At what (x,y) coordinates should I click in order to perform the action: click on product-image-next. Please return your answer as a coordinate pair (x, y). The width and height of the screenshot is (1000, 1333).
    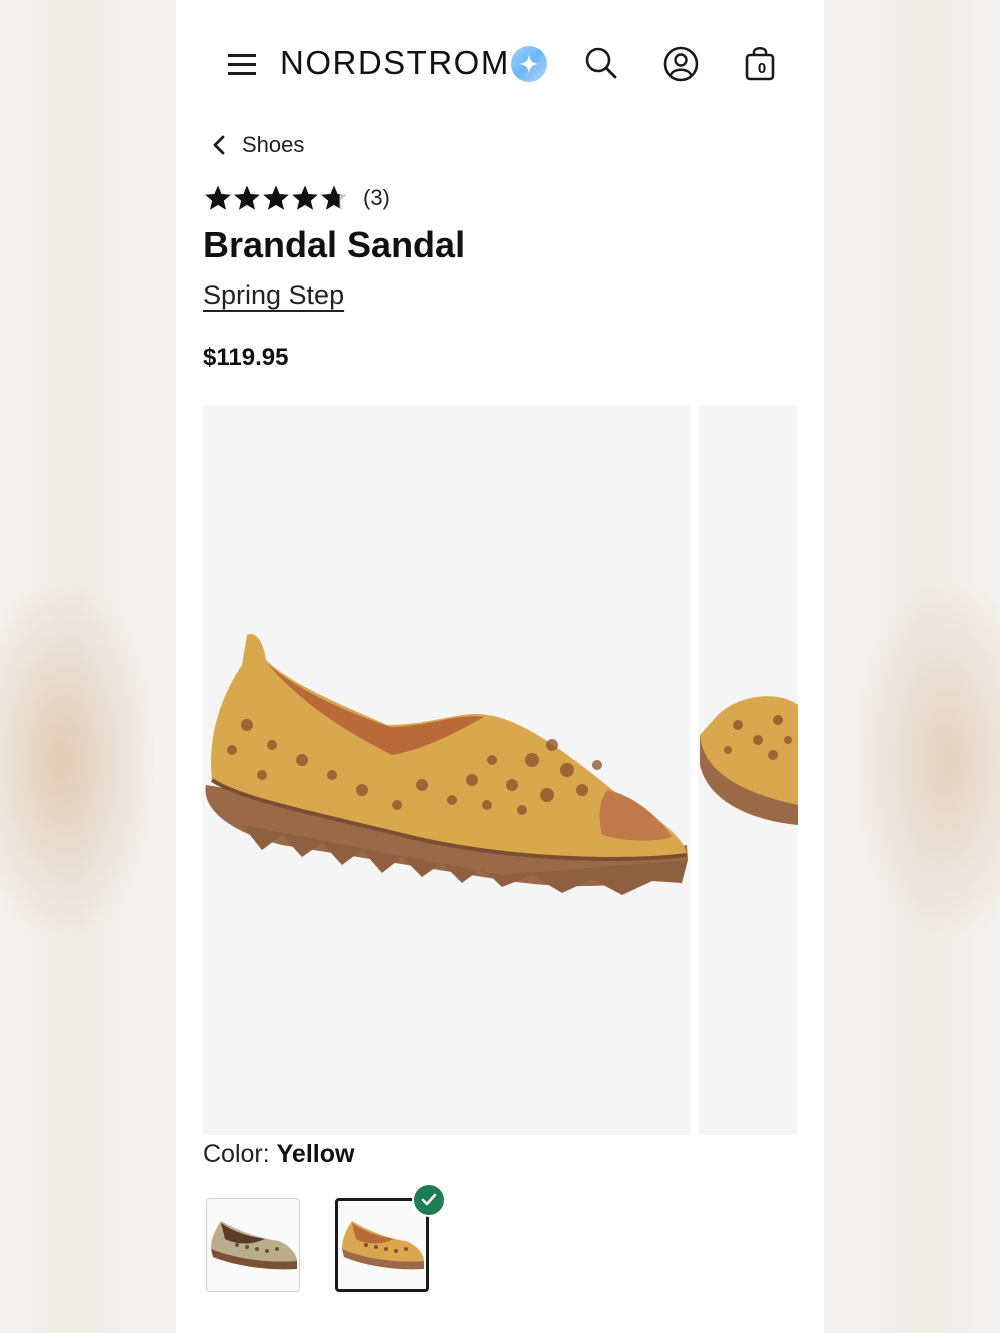
    Looking at the image, I should click on (748, 770).